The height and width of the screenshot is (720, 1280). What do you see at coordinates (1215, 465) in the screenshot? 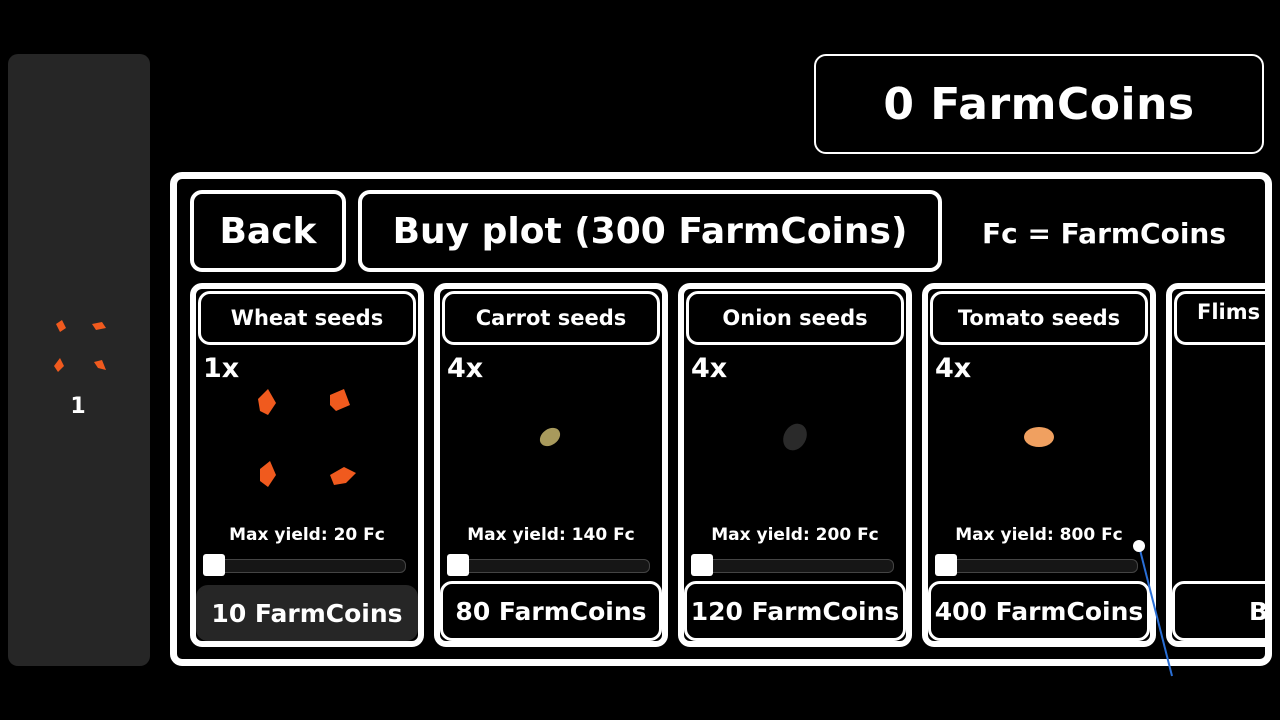
I see `seed-card-flims: Flims B` at bounding box center [1215, 465].